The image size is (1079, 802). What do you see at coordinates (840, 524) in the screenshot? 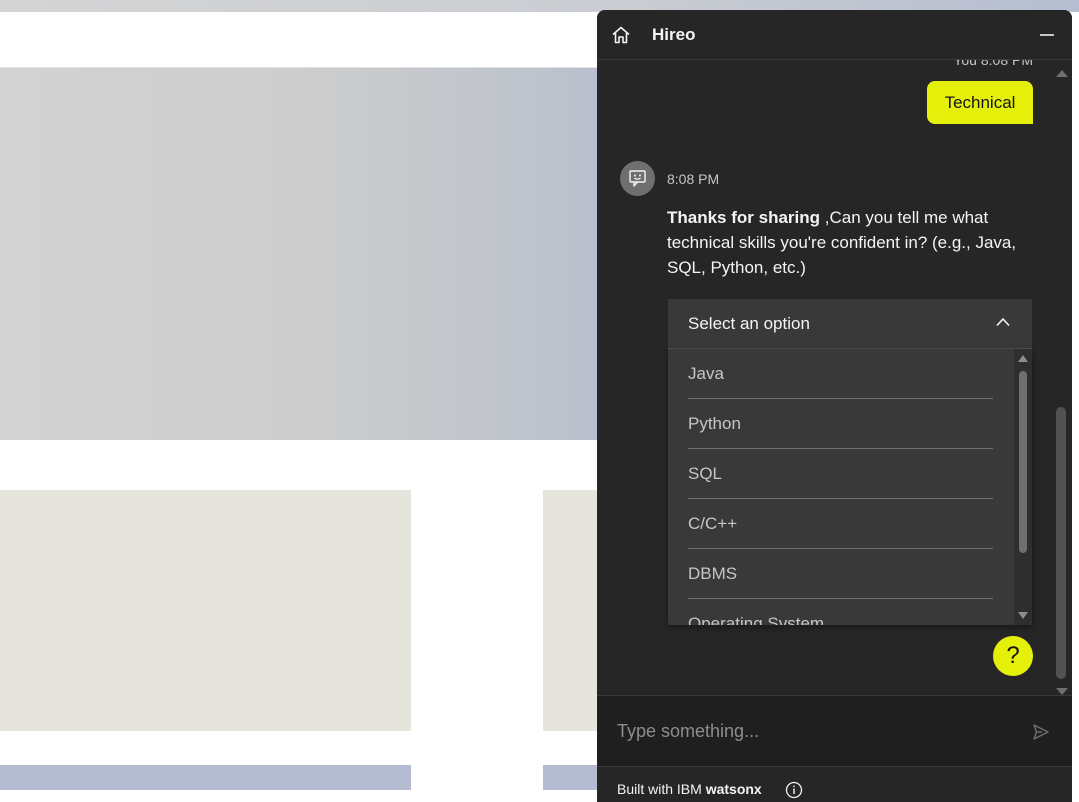
I see `option-c-cpp: C/C++` at bounding box center [840, 524].